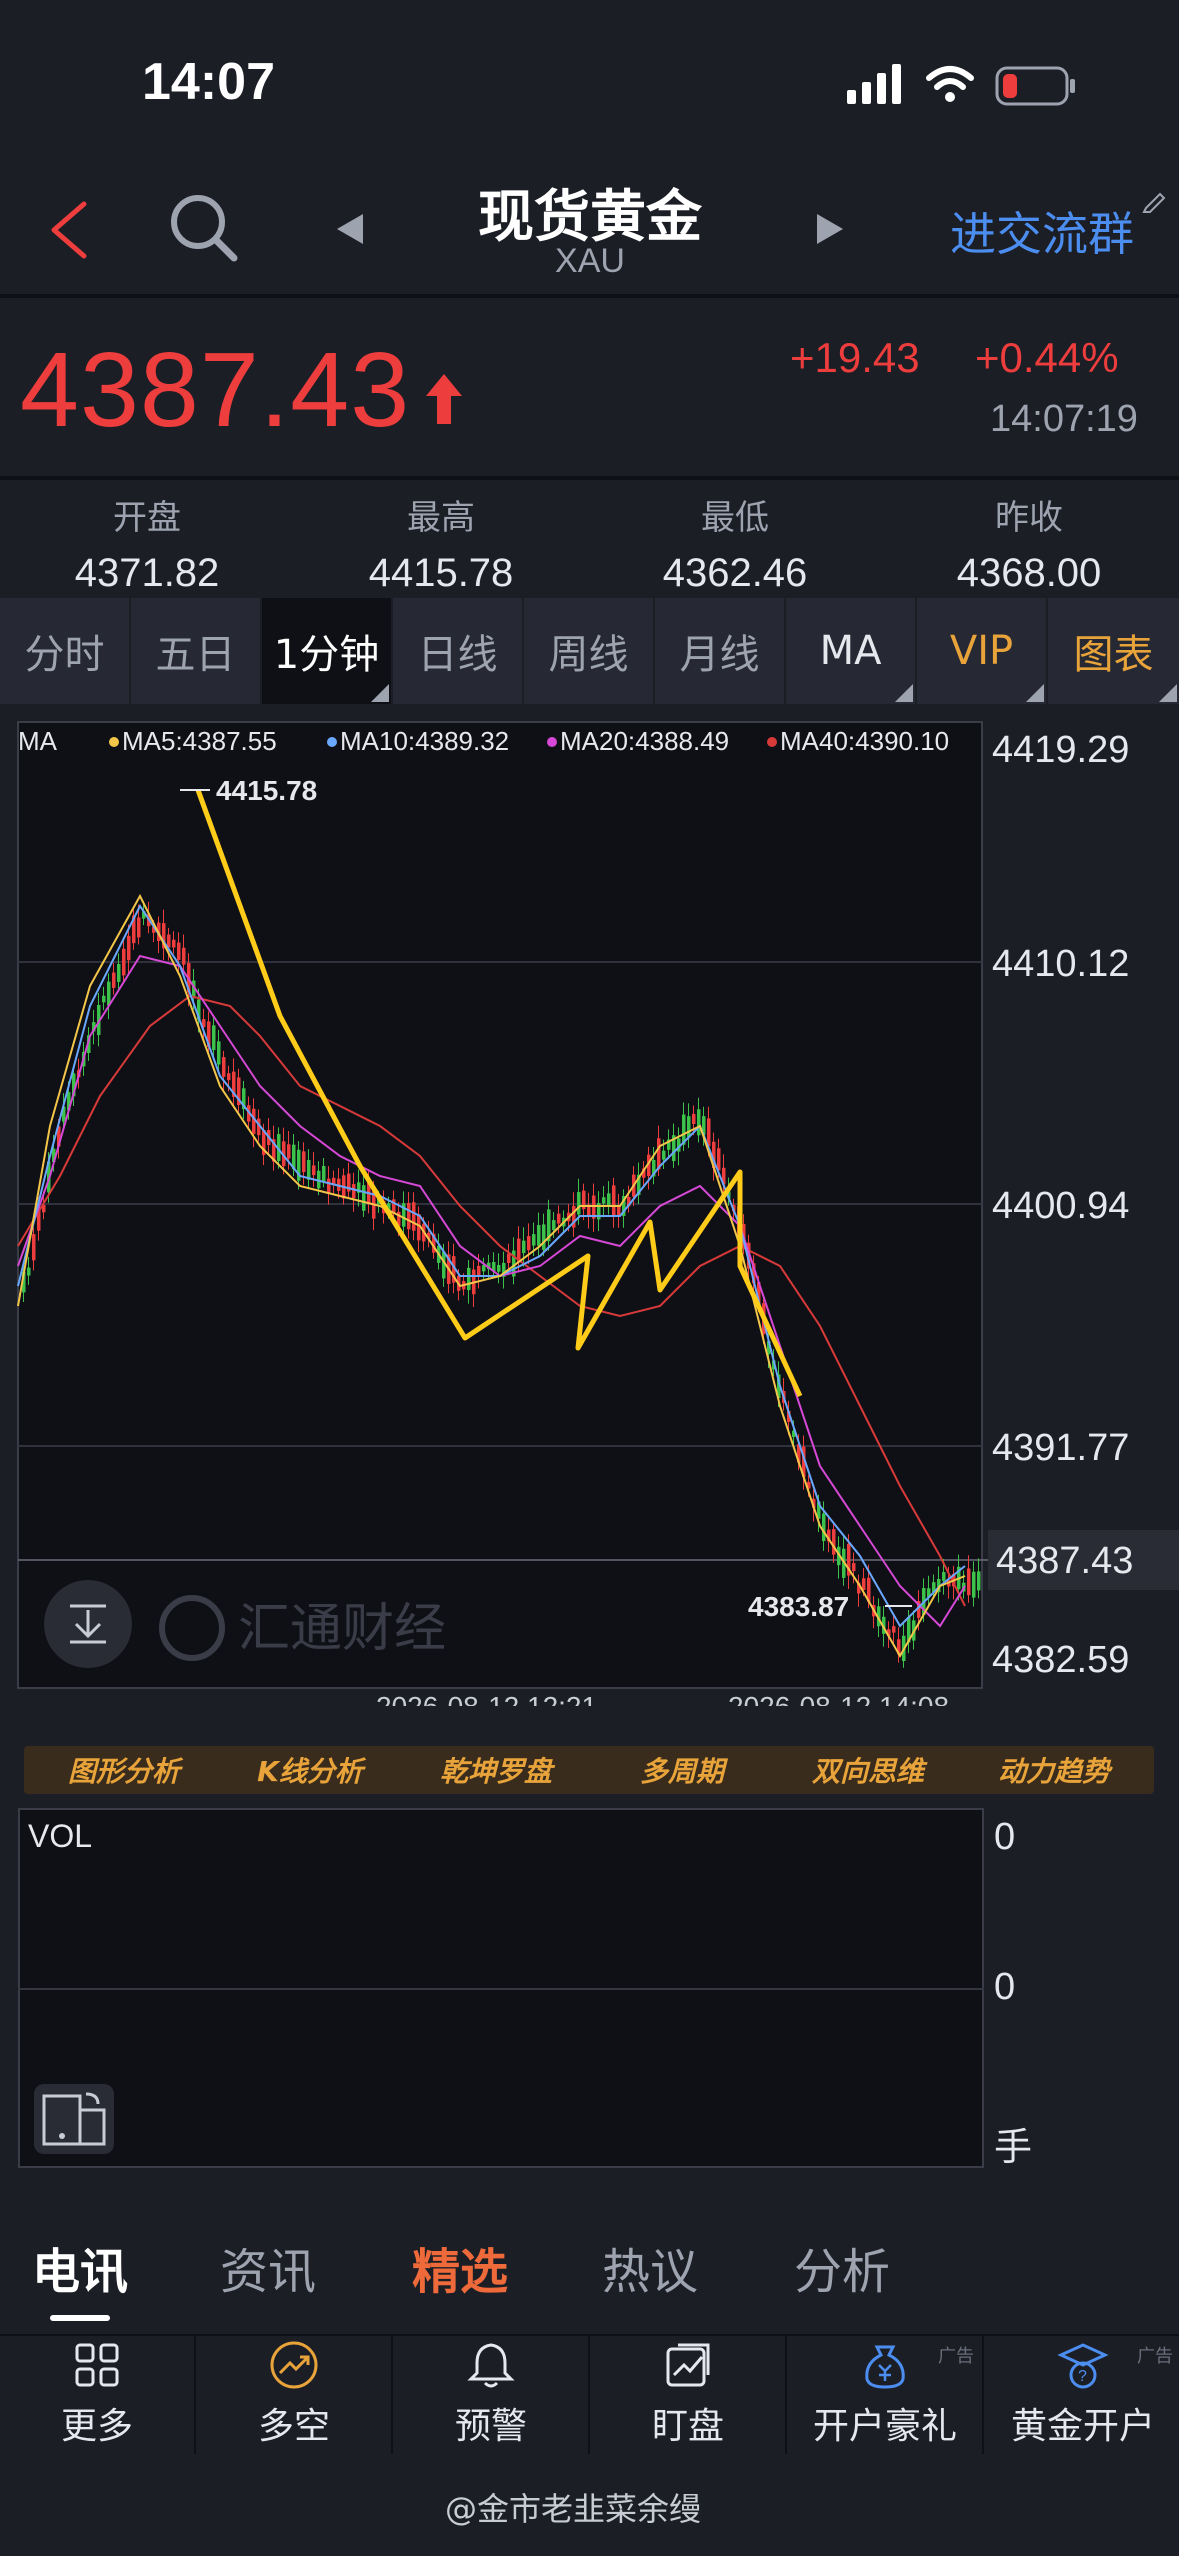  Describe the element at coordinates (1082, 2394) in the screenshot. I see `toolbar-gold-account: ? 黄金开户 广告` at that location.